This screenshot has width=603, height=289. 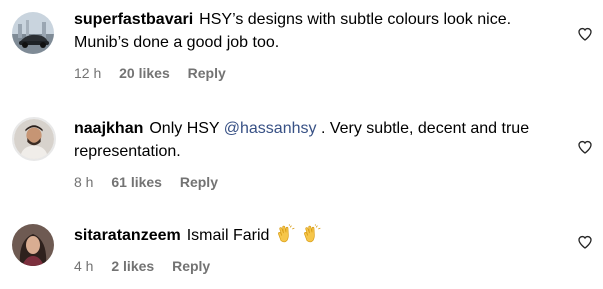 What do you see at coordinates (88, 73) in the screenshot?
I see `comment-time: 12 h` at bounding box center [88, 73].